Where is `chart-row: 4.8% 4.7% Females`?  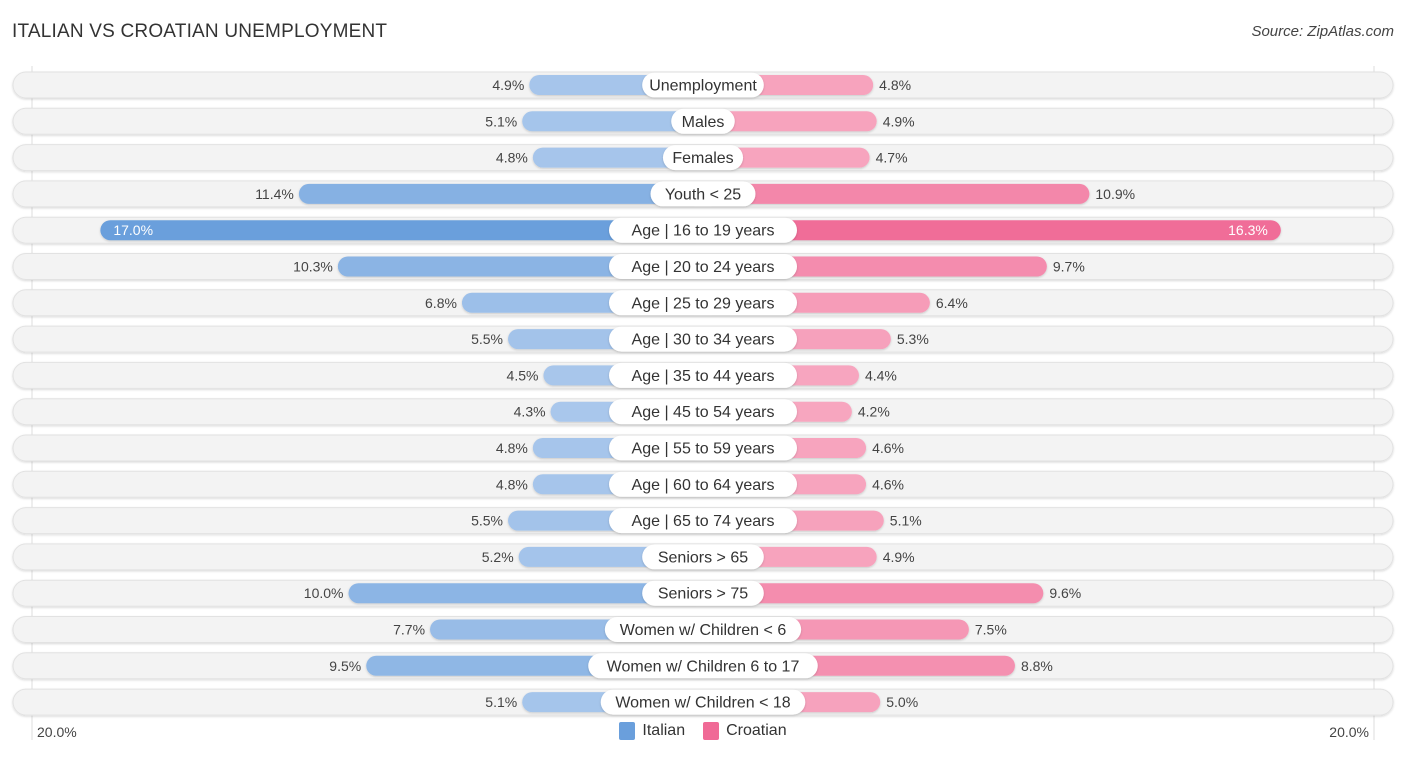 chart-row: 4.8% 4.7% Females is located at coordinates (703, 158).